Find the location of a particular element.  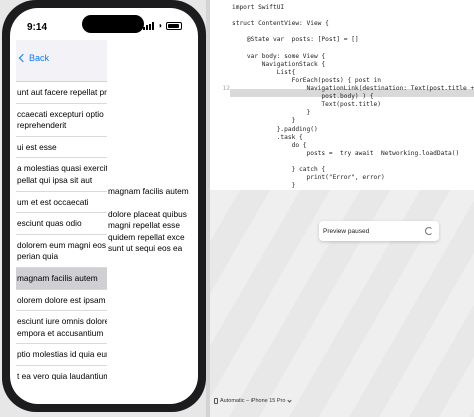

preview-paused-banner: Preview paused is located at coordinates (379, 231).